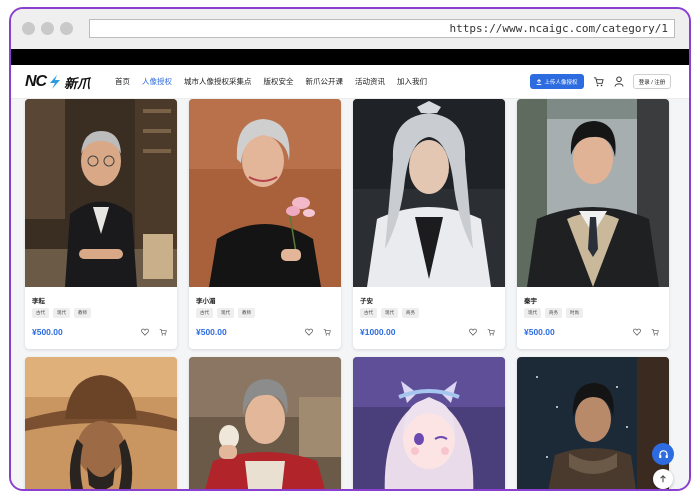 This screenshot has height=498, width=700. I want to click on portrait-image-young-man, so click(593, 193).